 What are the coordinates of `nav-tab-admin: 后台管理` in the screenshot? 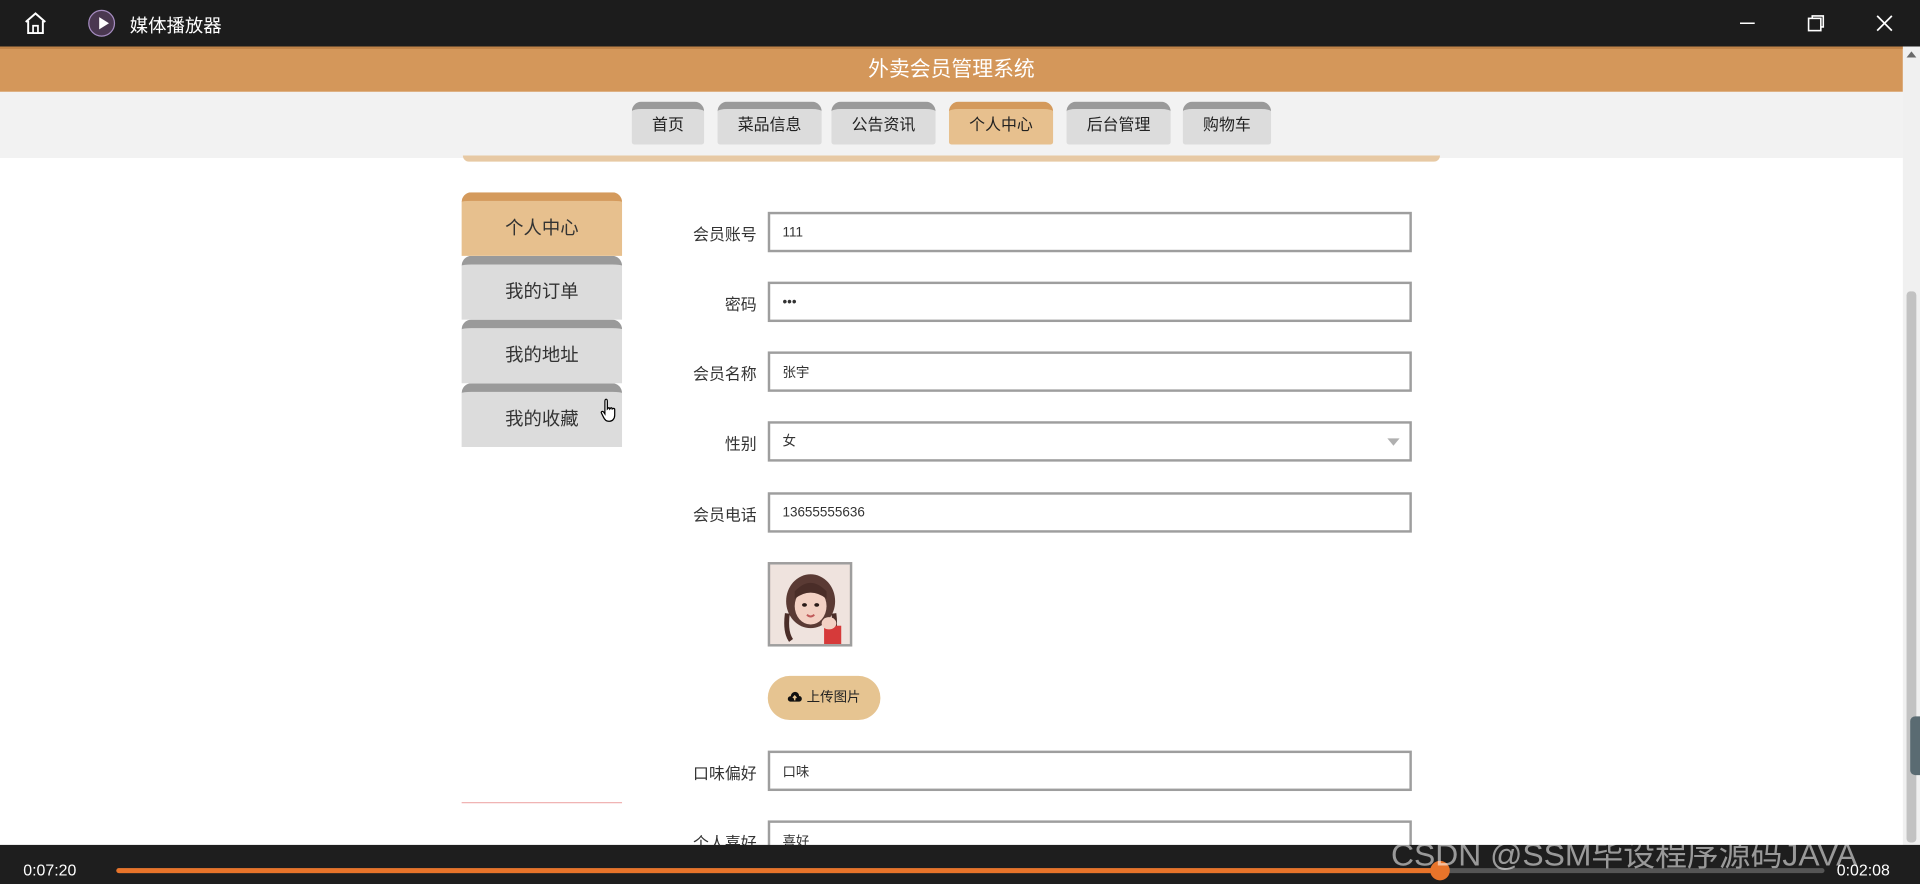 It's located at (1118, 123).